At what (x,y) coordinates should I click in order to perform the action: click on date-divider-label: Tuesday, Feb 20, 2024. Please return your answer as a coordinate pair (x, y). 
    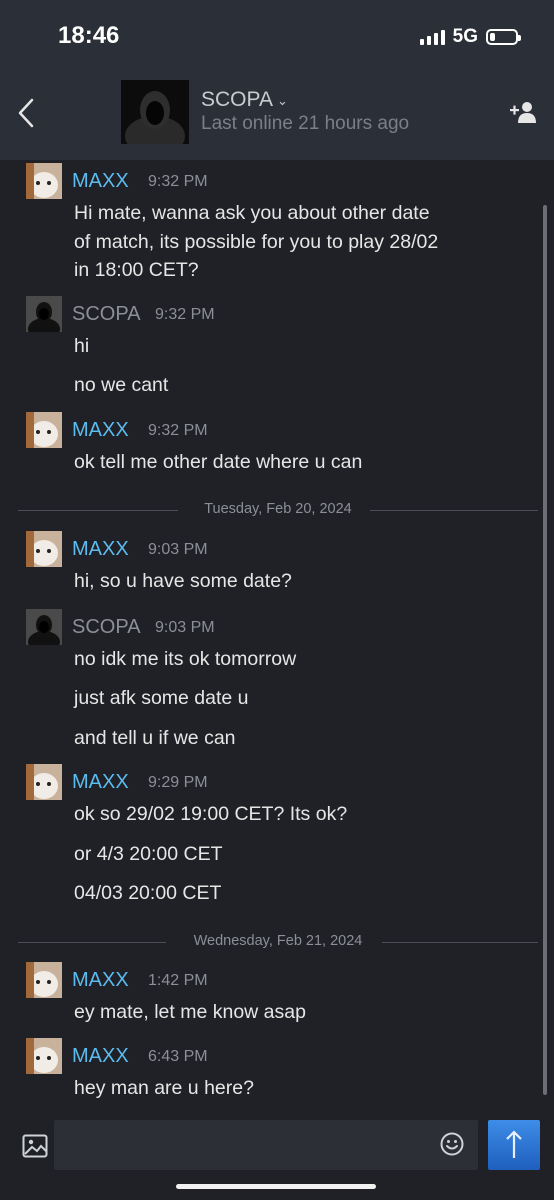
    Looking at the image, I should click on (278, 509).